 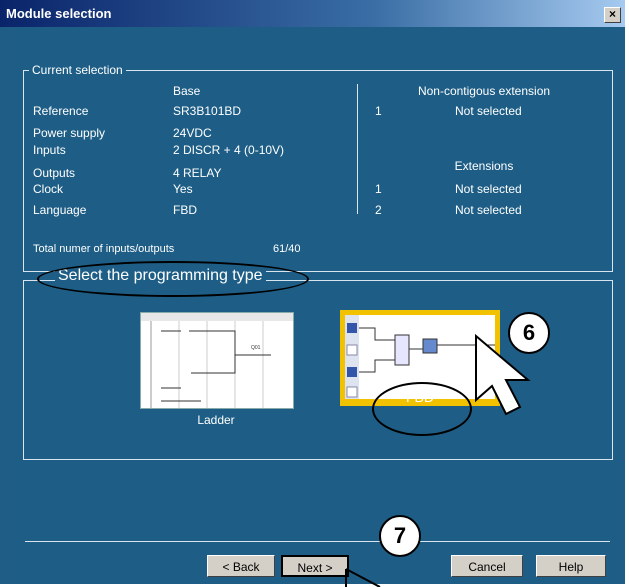 What do you see at coordinates (378, 210) in the screenshot?
I see `extension-2-number: 2` at bounding box center [378, 210].